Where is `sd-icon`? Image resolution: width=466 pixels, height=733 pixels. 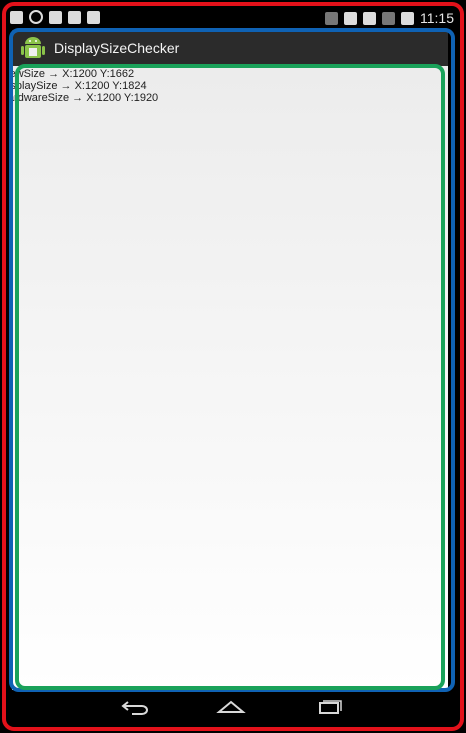 sd-icon is located at coordinates (55, 17).